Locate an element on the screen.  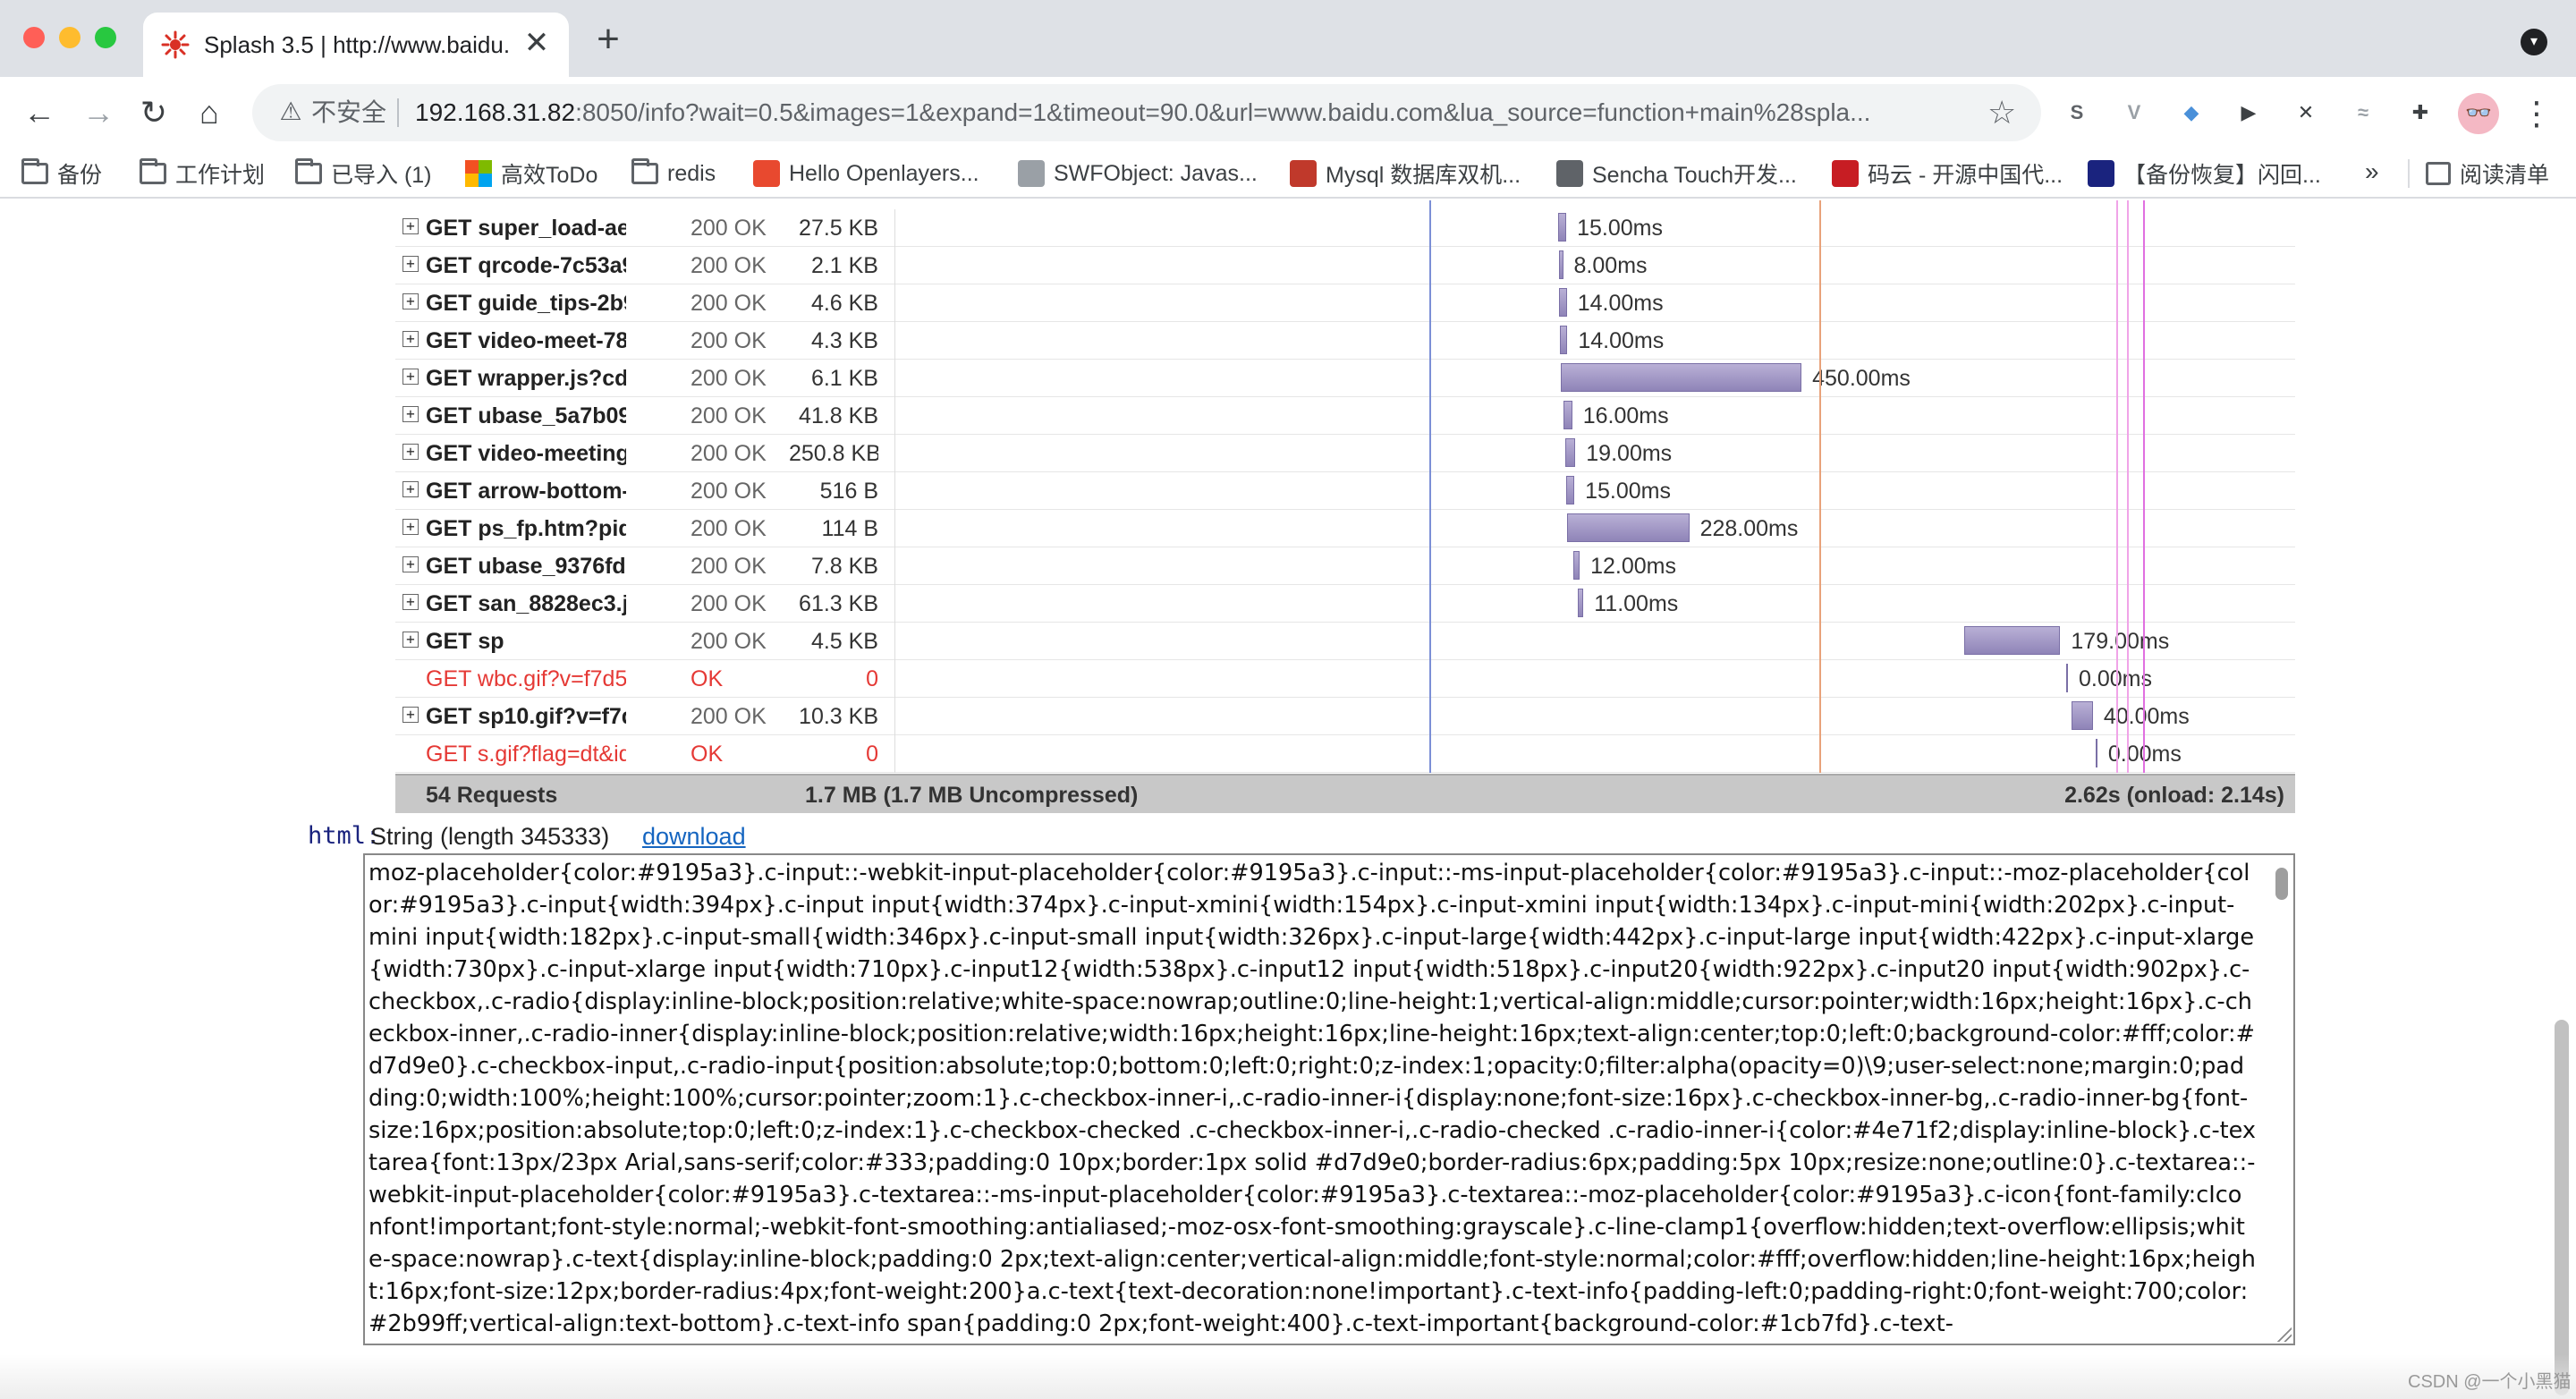
cursor-extension-icon: ▶ is located at coordinates (2249, 113).